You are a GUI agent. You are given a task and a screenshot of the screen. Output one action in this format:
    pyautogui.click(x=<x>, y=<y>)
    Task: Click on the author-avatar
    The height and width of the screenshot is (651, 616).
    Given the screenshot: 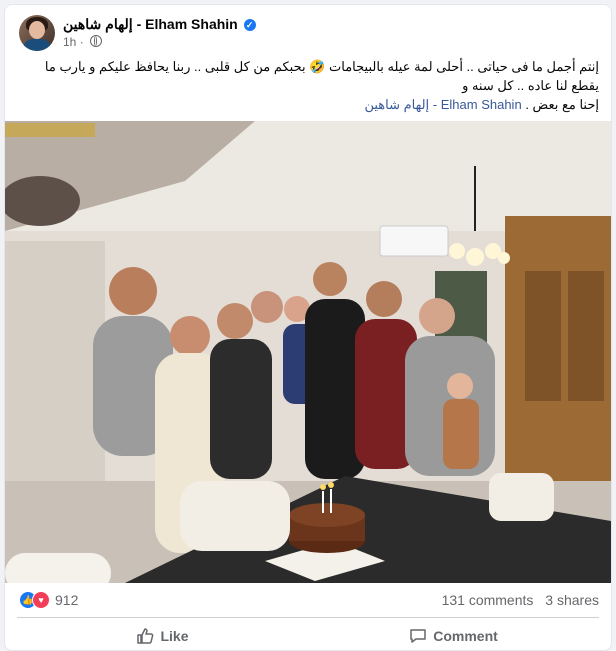 What is the action you would take?
    pyautogui.click(x=37, y=33)
    